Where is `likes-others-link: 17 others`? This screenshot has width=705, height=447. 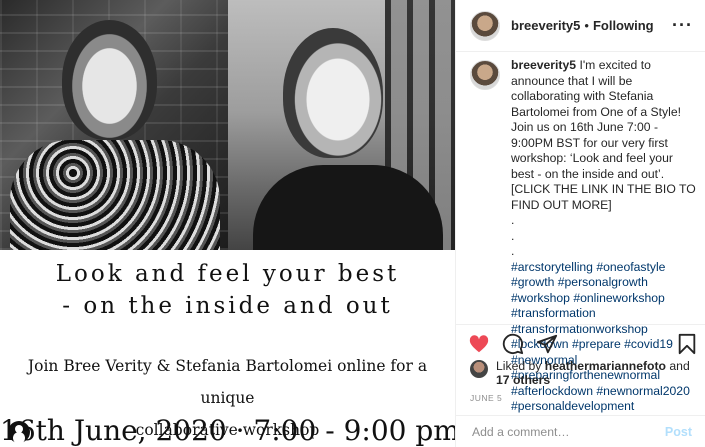 likes-others-link: 17 others is located at coordinates (523, 380).